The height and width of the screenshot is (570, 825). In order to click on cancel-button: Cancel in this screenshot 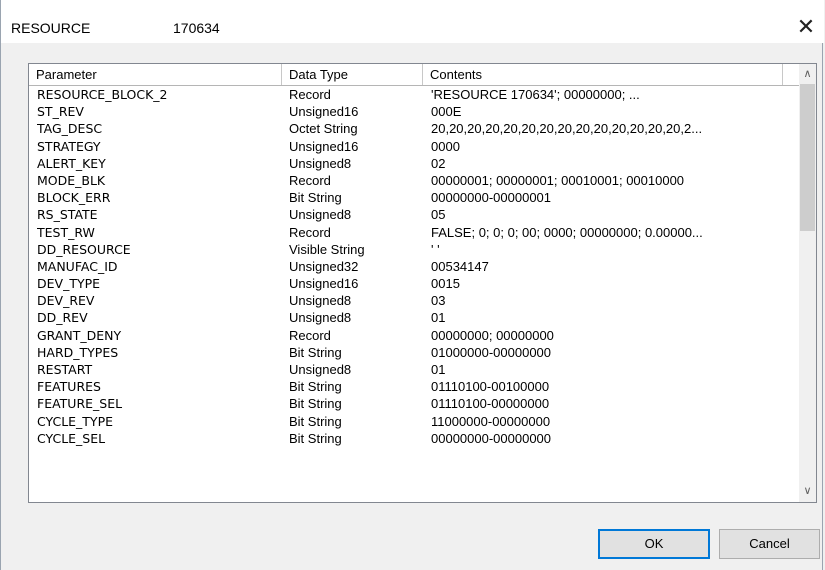, I will do `click(769, 544)`.